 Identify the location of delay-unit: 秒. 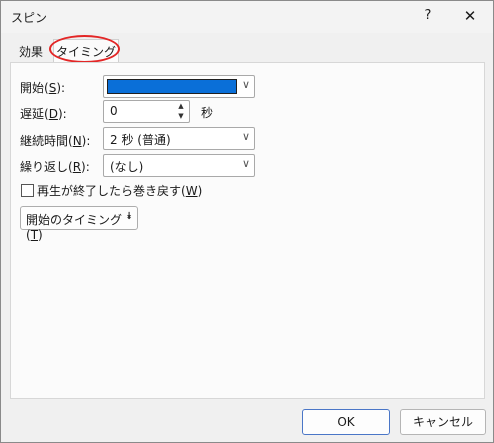
(207, 113).